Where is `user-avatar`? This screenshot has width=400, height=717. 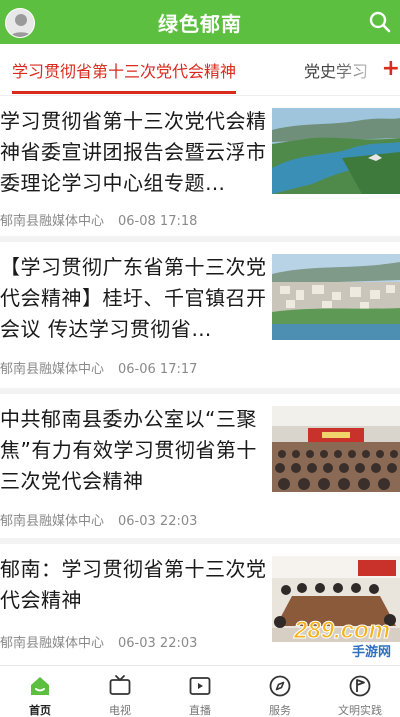 user-avatar is located at coordinates (20, 23).